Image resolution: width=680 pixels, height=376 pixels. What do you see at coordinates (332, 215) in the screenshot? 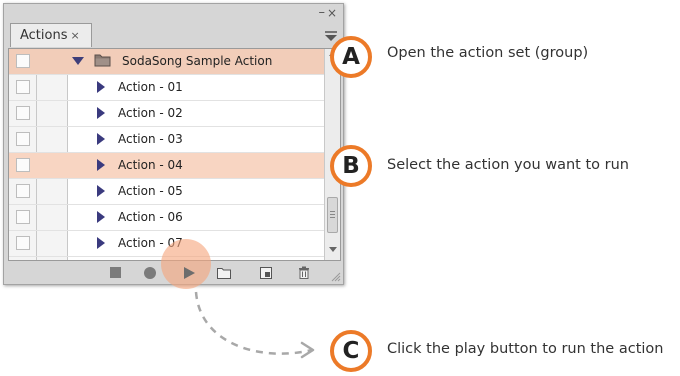
I see `scroll-thumb` at bounding box center [332, 215].